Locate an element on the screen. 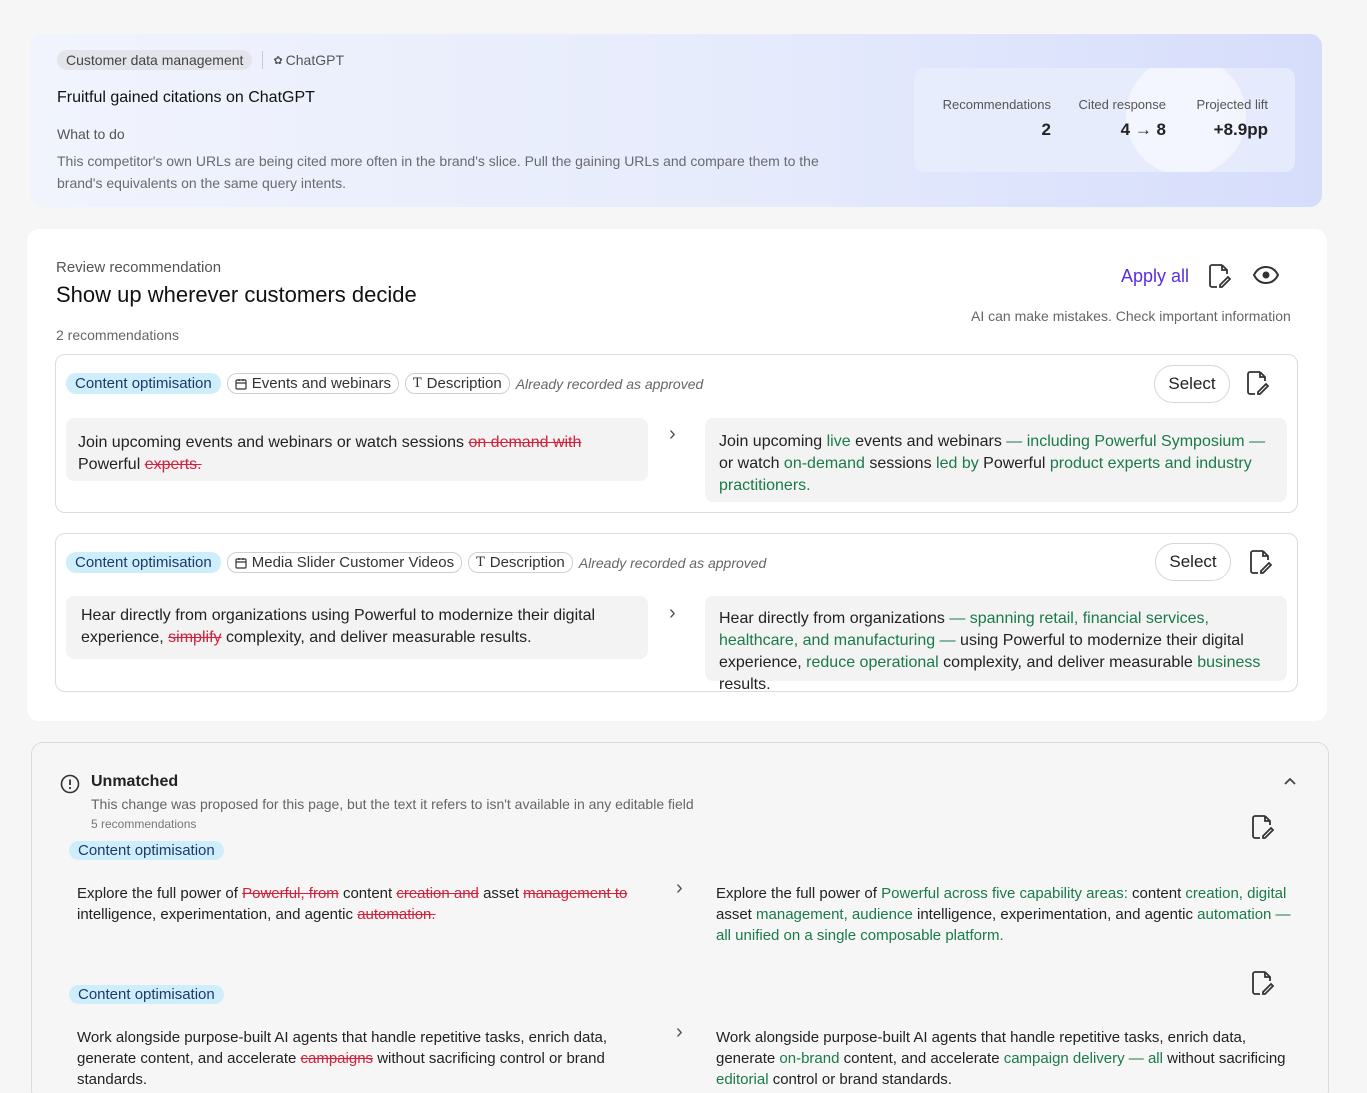 The height and width of the screenshot is (1093, 1367). deleted-text: management to is located at coordinates (575, 893).